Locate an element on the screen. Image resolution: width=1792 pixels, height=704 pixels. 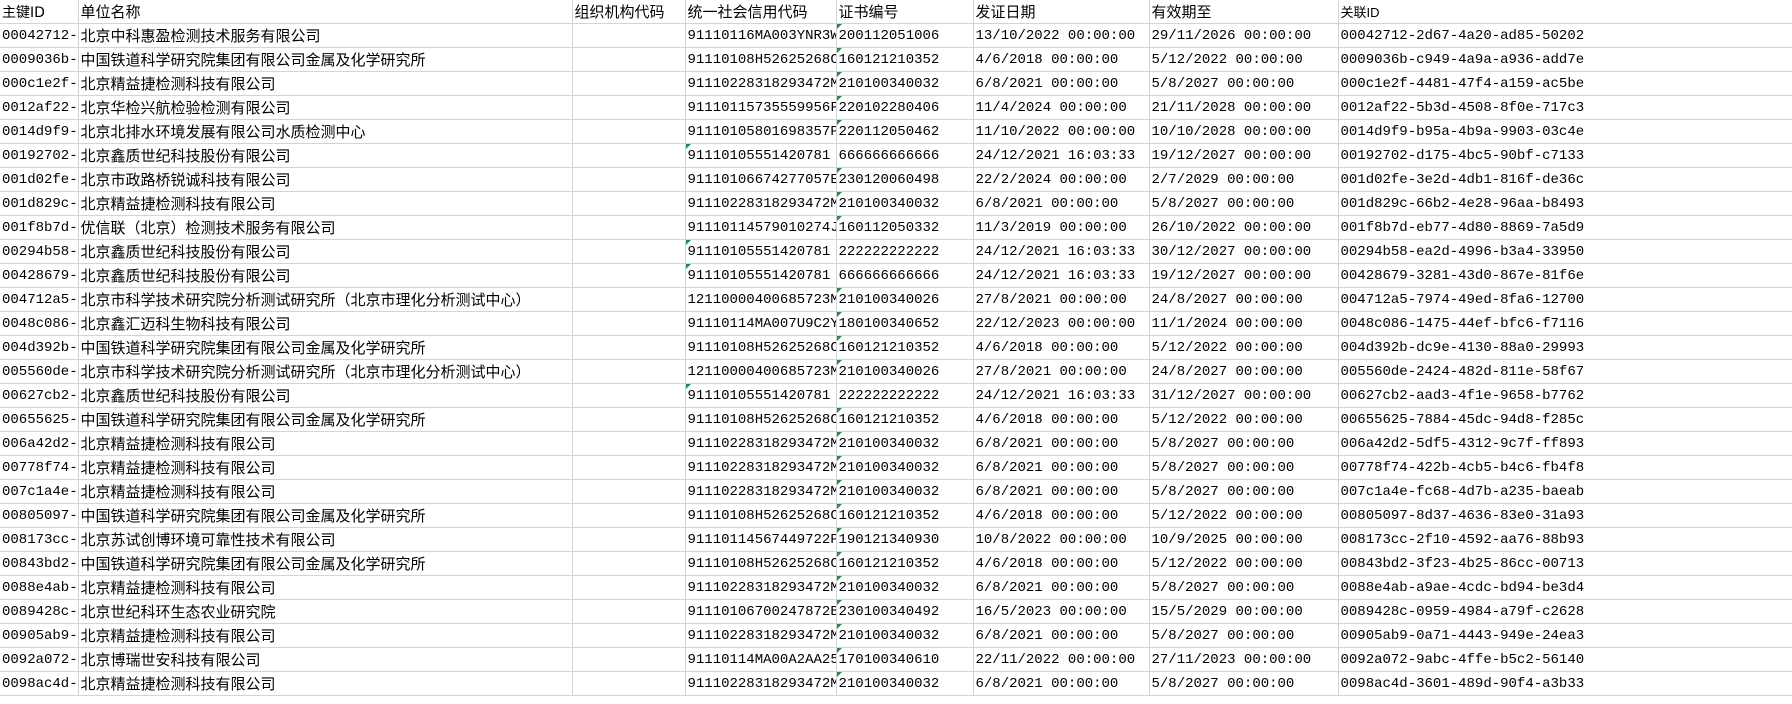
cell-credit-code: 91110106674277057E is located at coordinates (761, 179).